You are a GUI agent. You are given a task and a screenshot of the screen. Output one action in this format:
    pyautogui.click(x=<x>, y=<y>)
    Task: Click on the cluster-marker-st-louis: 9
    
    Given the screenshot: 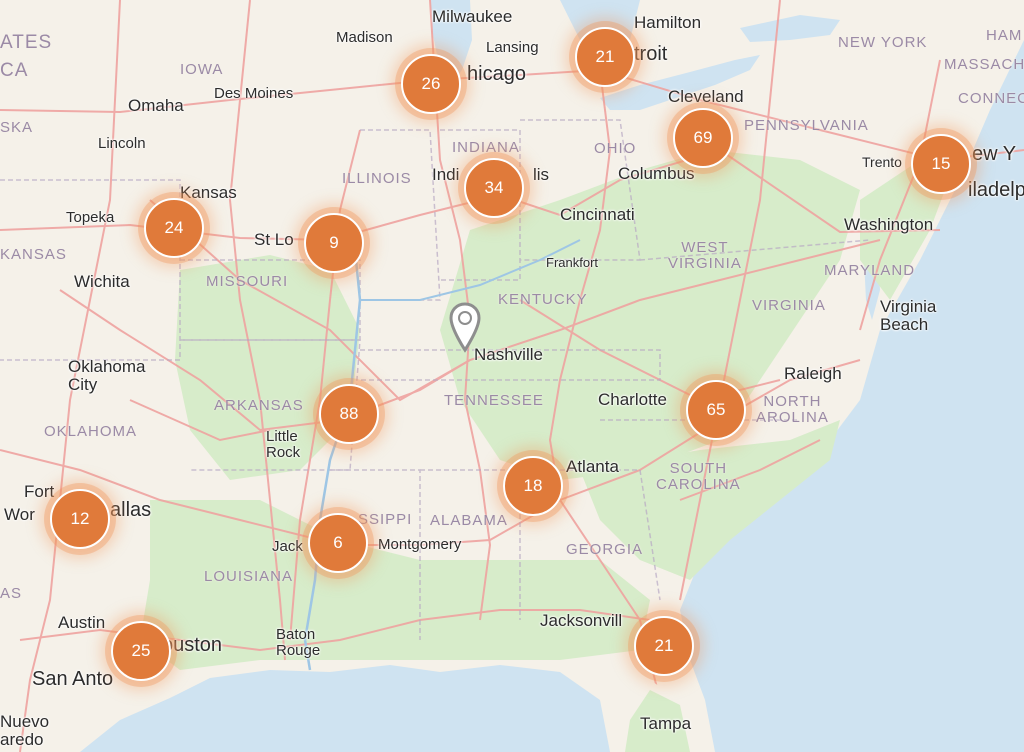 What is the action you would take?
    pyautogui.click(x=334, y=243)
    